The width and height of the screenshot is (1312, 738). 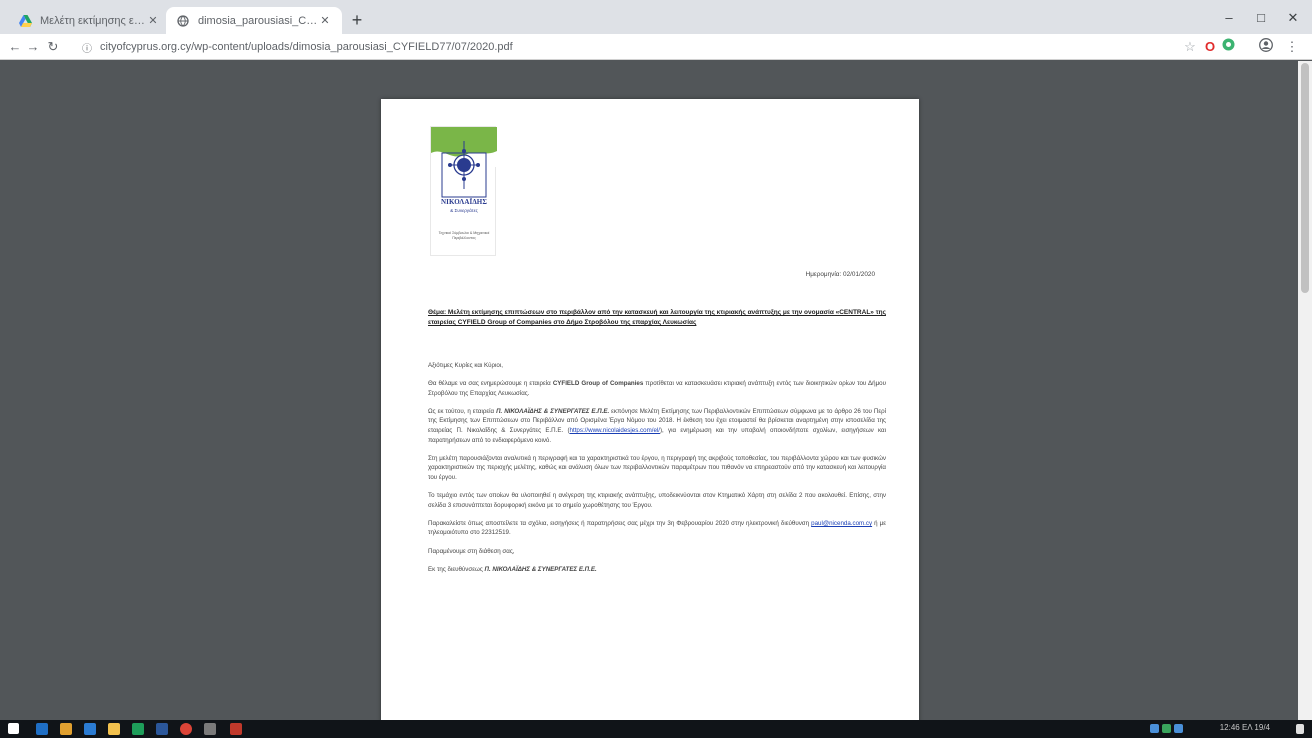 I want to click on edge-browser-icon, so click(x=90, y=729).